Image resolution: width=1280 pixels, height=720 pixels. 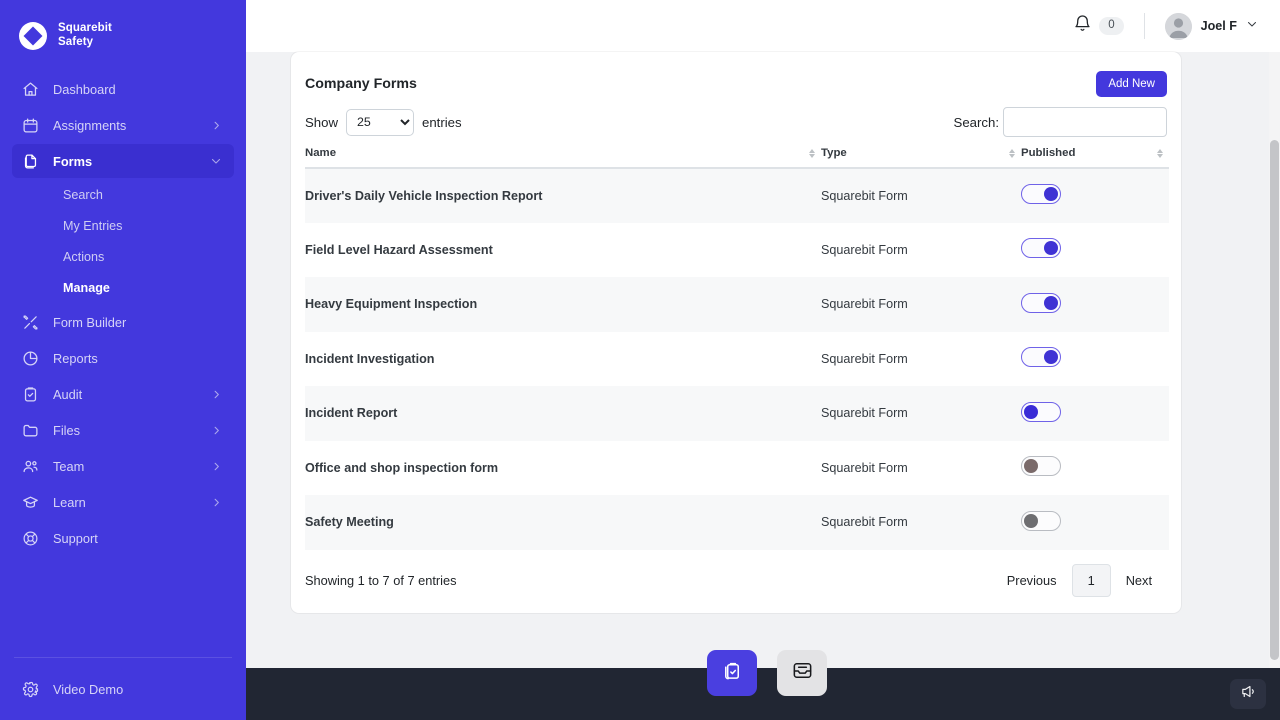 I want to click on sidebar-item-learn: Learn, so click(x=123, y=502).